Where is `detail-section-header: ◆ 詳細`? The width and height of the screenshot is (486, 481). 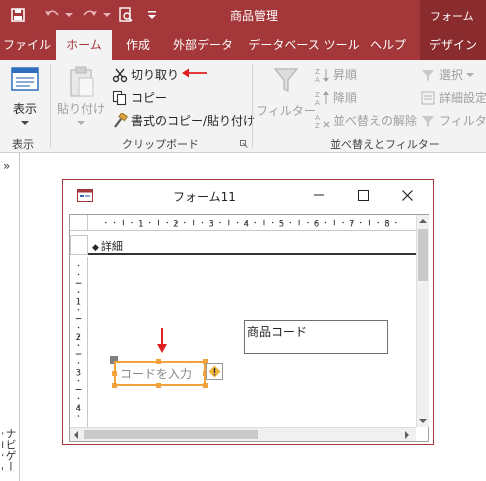 detail-section-header: ◆ 詳細 is located at coordinates (252, 245).